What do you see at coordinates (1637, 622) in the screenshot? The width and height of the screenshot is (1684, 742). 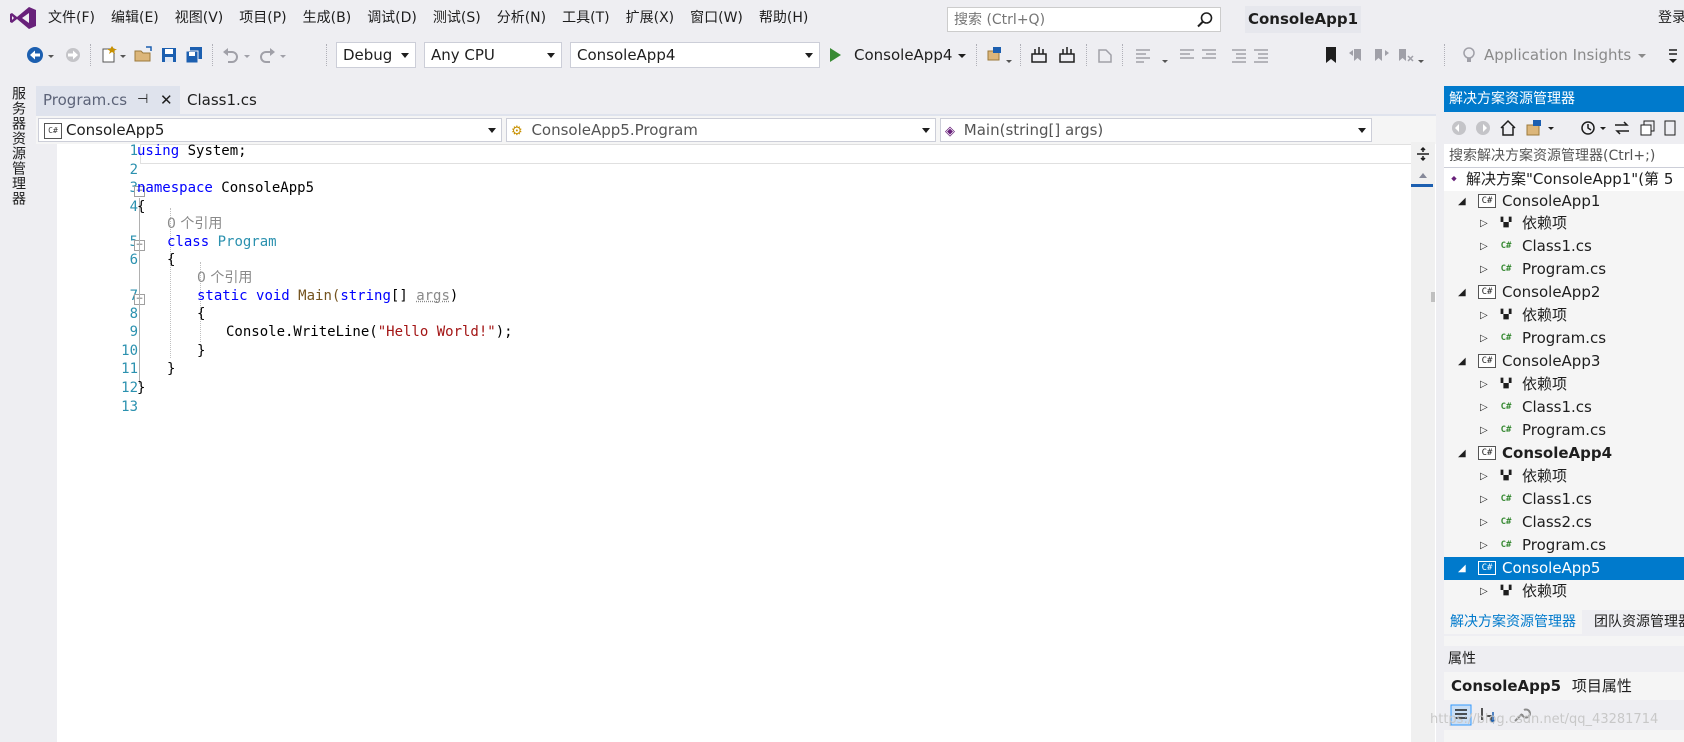 I see `tab-team-explorer: 团队资源管理器` at bounding box center [1637, 622].